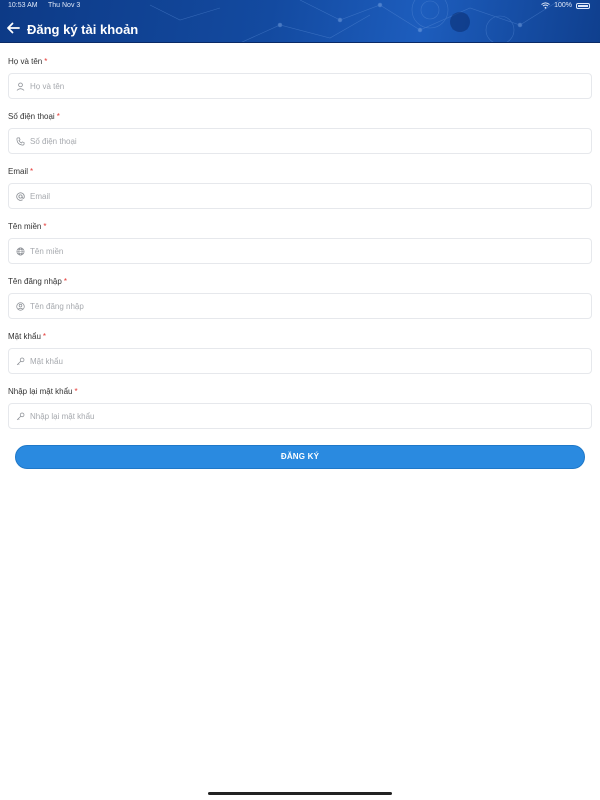 Image resolution: width=600 pixels, height=800 pixels. I want to click on phone-field: Số điện thoại *, so click(300, 132).